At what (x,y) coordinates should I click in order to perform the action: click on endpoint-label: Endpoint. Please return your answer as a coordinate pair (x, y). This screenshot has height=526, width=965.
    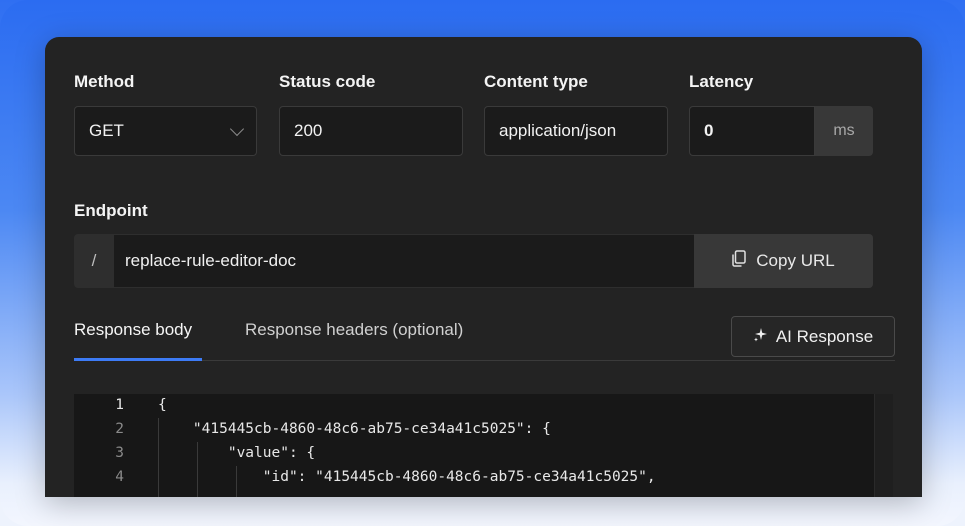
    Looking at the image, I should click on (111, 210).